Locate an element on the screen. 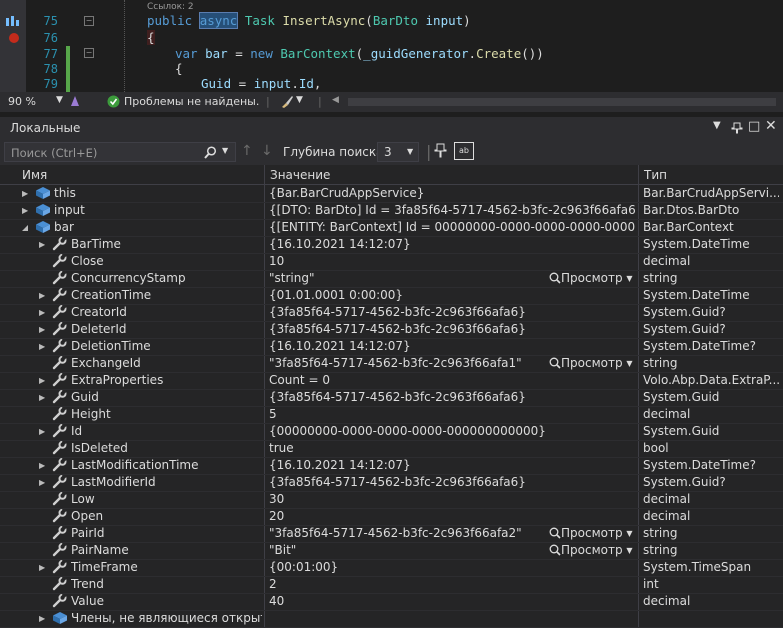 This screenshot has height=628, width=783. locals-row: Value 40 decimal is located at coordinates (391, 602).